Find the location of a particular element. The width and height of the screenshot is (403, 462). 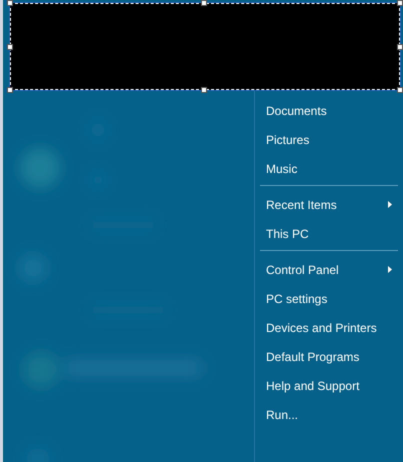

submenu-item: Control Panel is located at coordinates (329, 269).